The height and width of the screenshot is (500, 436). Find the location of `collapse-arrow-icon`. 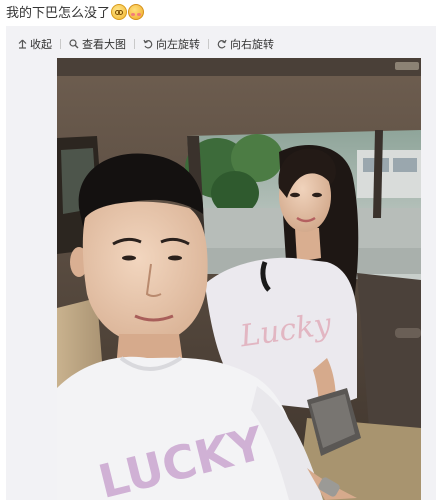

collapse-arrow-icon is located at coordinates (22, 44).